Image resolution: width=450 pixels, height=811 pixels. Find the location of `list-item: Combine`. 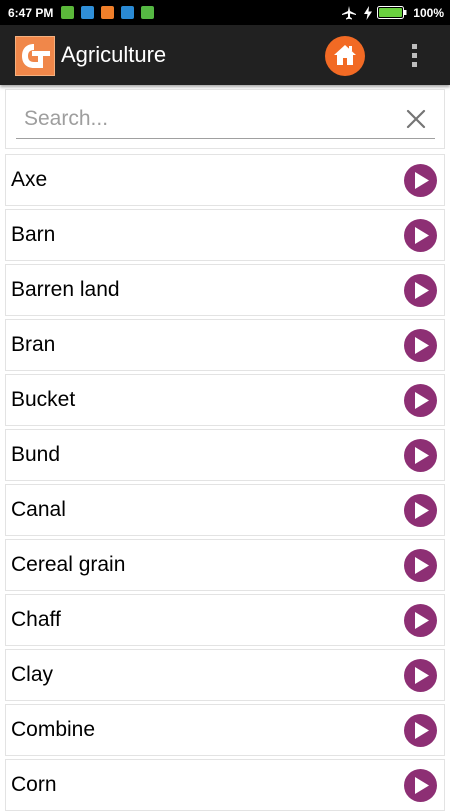

list-item: Combine is located at coordinates (225, 730).